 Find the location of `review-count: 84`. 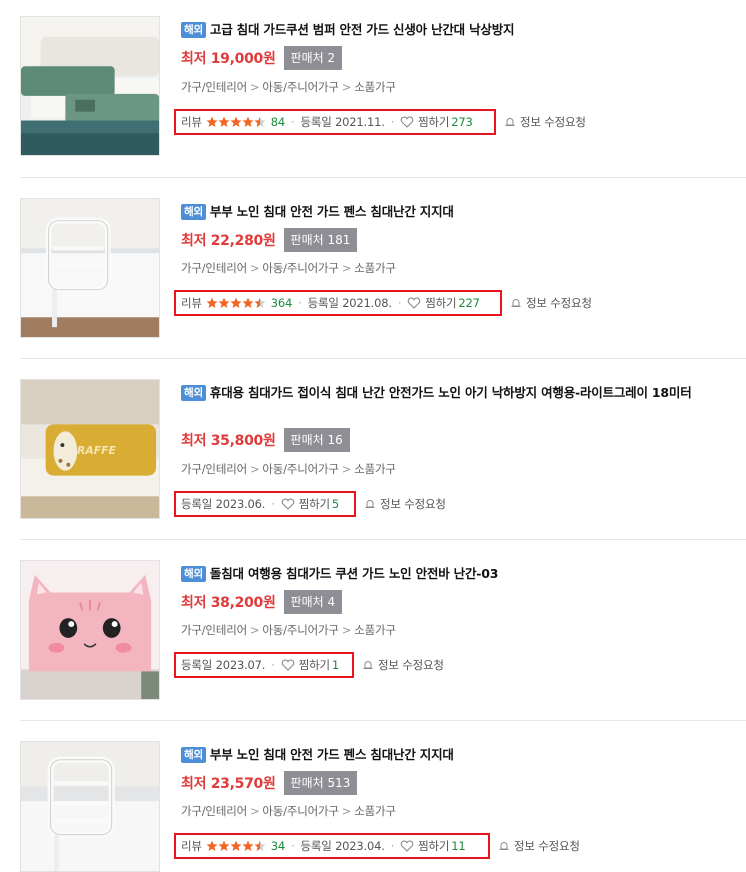

review-count: 84 is located at coordinates (278, 122).